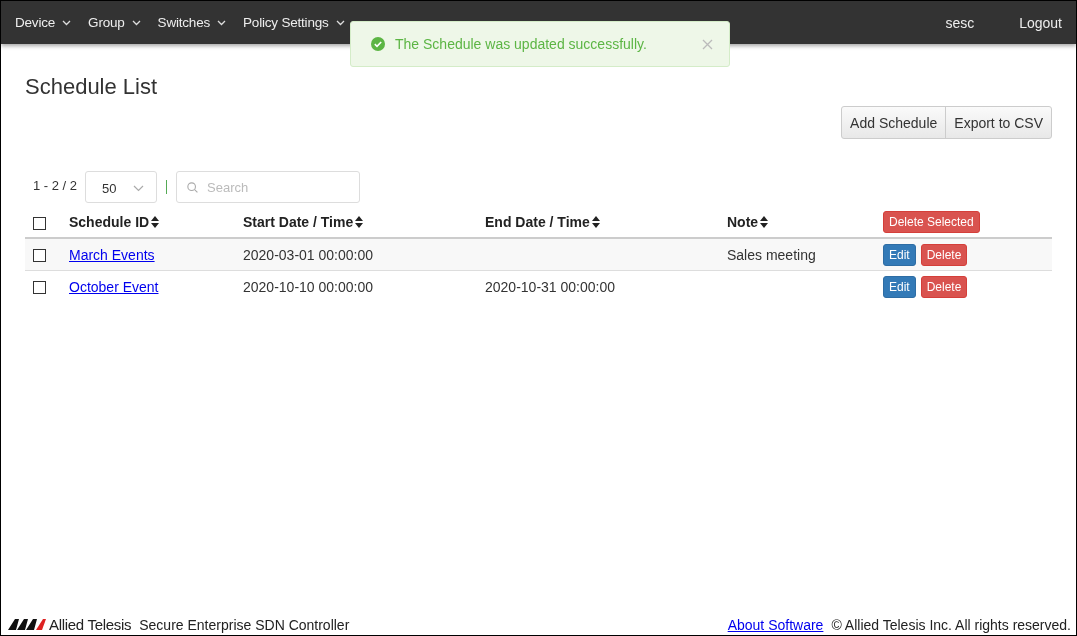 This screenshot has height=636, width=1077. What do you see at coordinates (114, 22) in the screenshot?
I see `nav-menu-item: Group` at bounding box center [114, 22].